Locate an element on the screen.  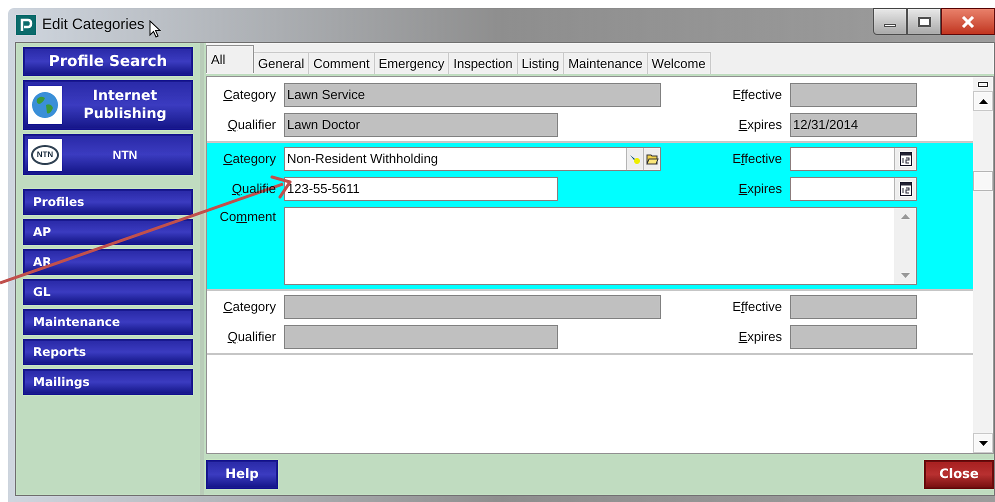
nav-button: AR is located at coordinates (108, 262).